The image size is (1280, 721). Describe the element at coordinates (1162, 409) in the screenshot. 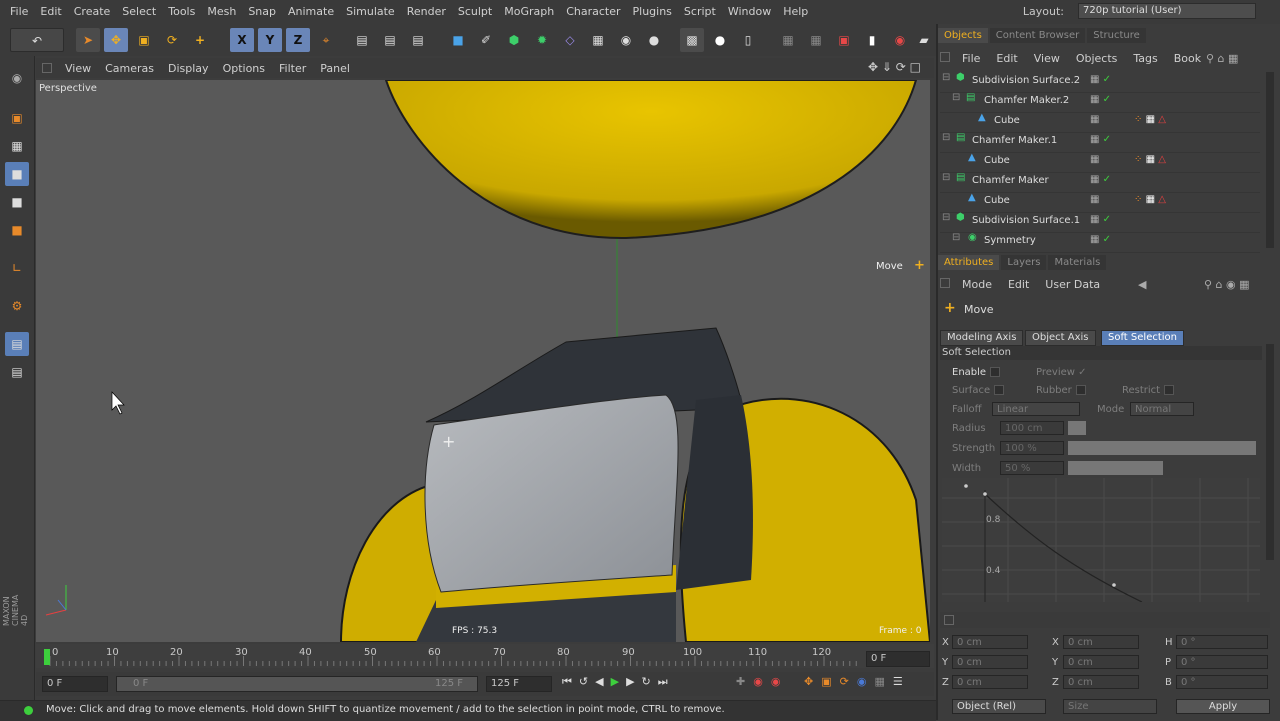

I see `mode-dropdown: Normal` at that location.